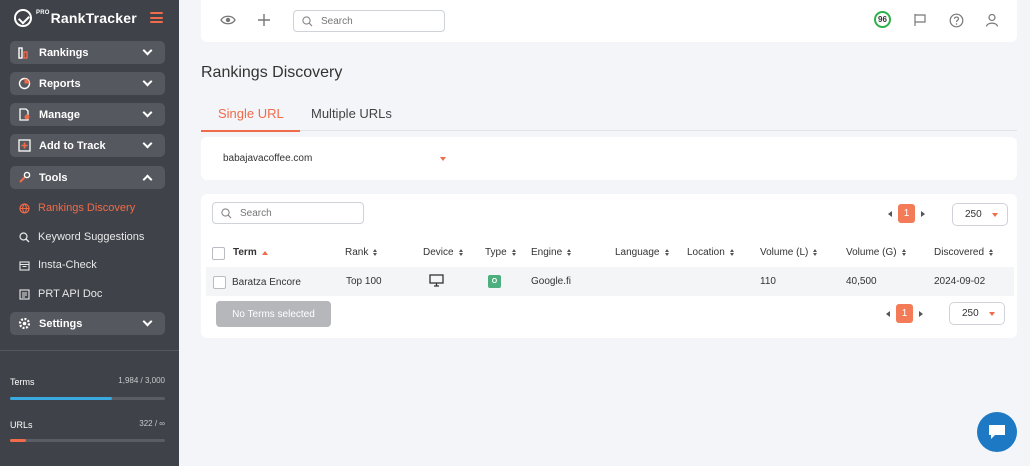  Describe the element at coordinates (364, 281) in the screenshot. I see `cell-rank: Top 100` at that location.